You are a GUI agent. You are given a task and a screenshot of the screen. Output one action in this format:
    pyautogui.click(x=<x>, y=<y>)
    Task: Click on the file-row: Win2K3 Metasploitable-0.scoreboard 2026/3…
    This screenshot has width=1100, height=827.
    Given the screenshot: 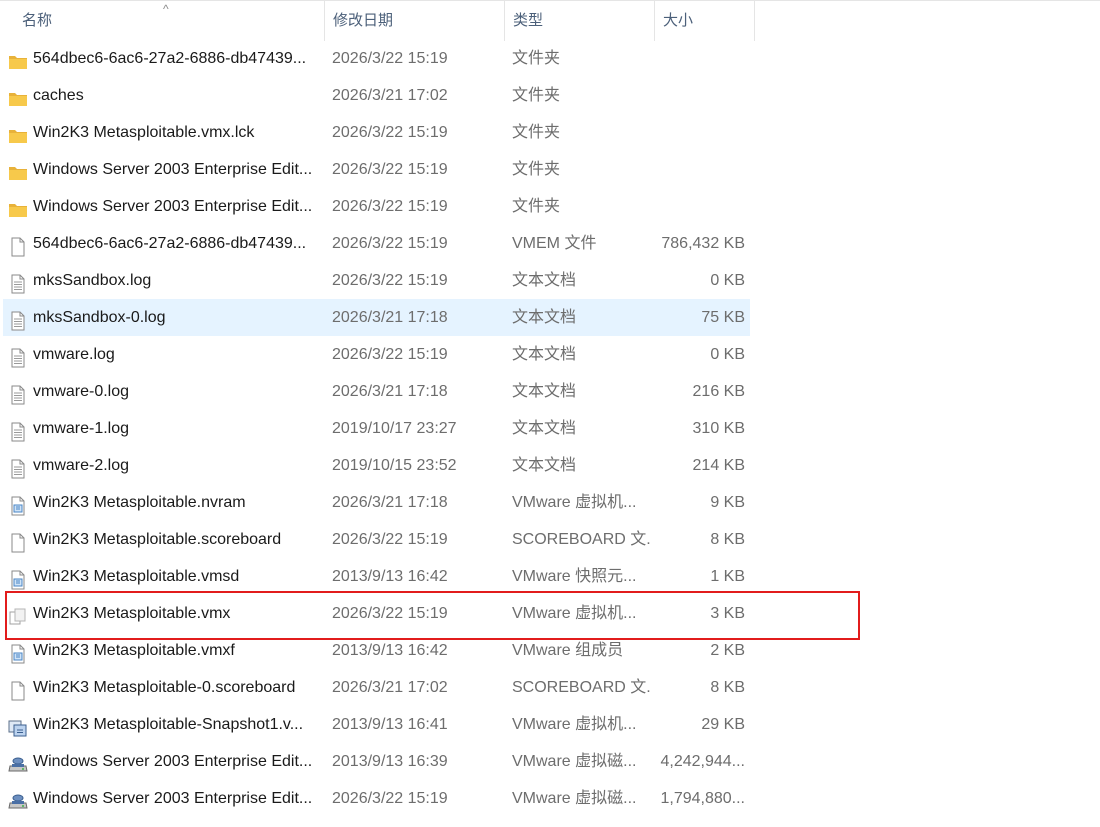 What is the action you would take?
    pyautogui.click(x=376, y=687)
    